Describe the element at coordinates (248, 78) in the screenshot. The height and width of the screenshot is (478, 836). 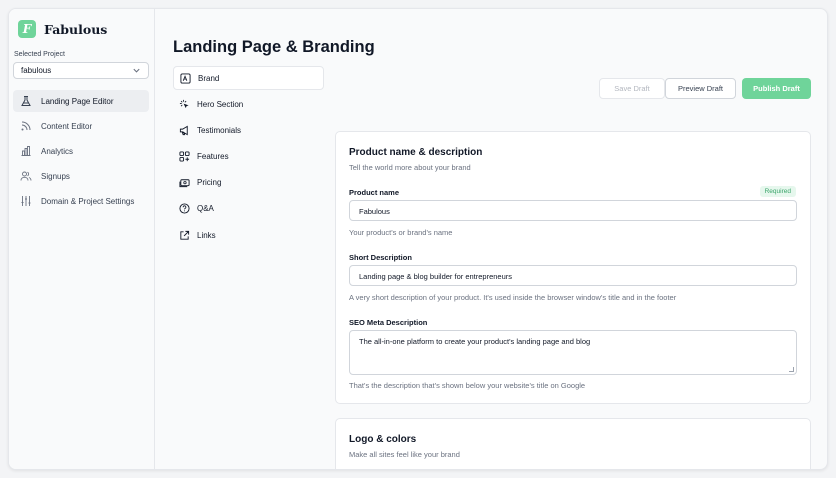
I see `tab-brand: Brand` at that location.